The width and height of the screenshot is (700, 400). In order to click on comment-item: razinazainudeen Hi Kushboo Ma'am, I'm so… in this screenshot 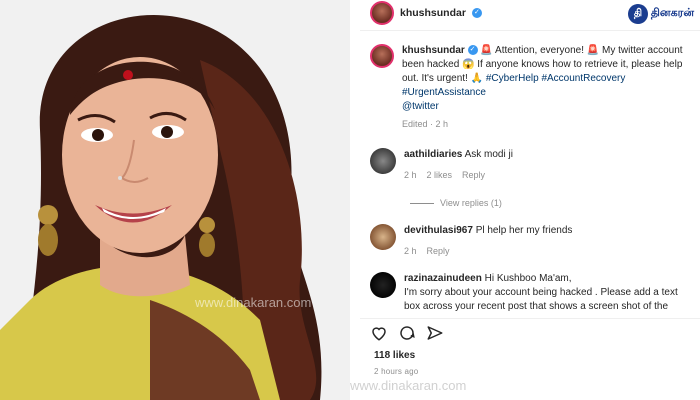, I will do `click(535, 293)`.